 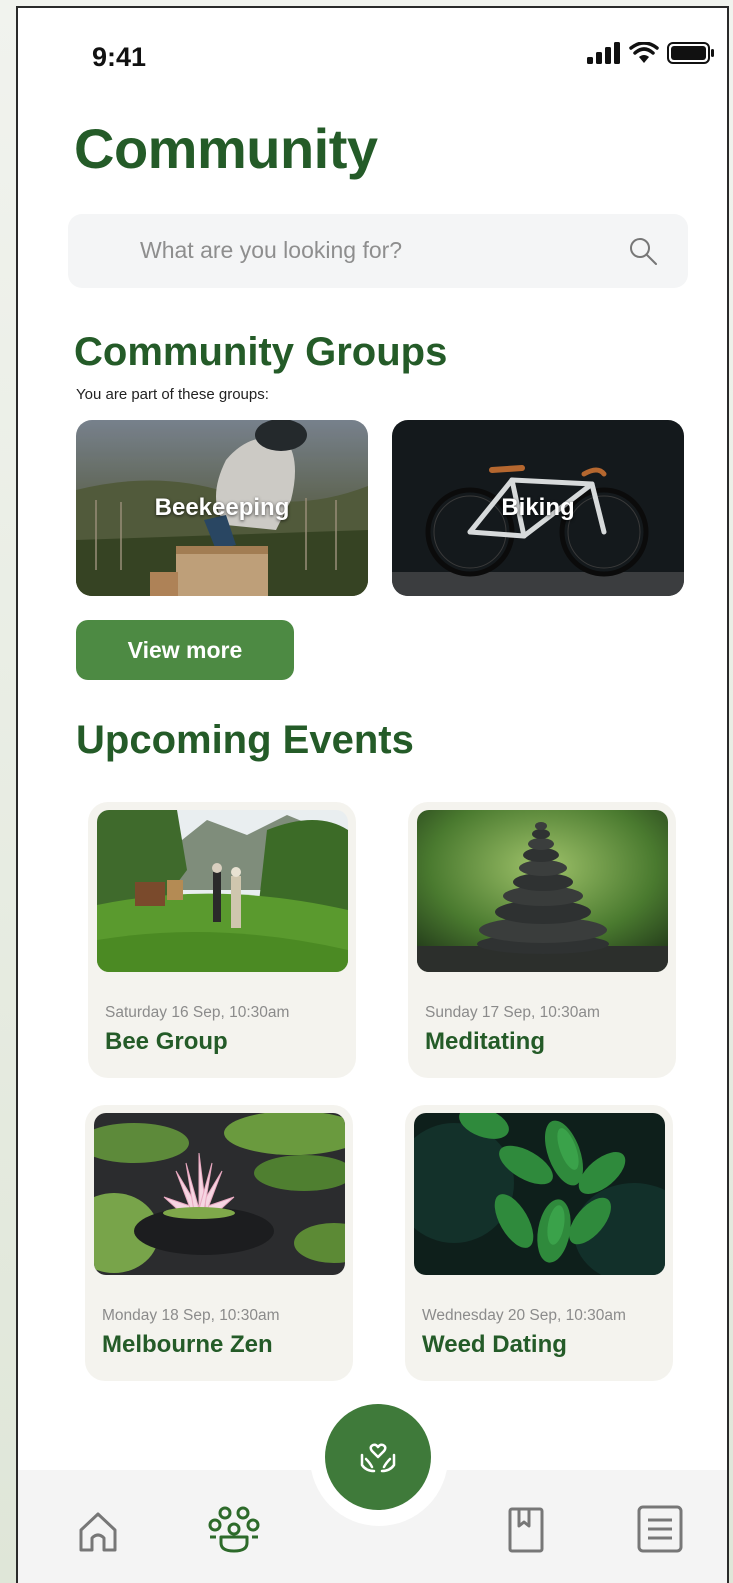 I want to click on status-icons, so click(x=651, y=53).